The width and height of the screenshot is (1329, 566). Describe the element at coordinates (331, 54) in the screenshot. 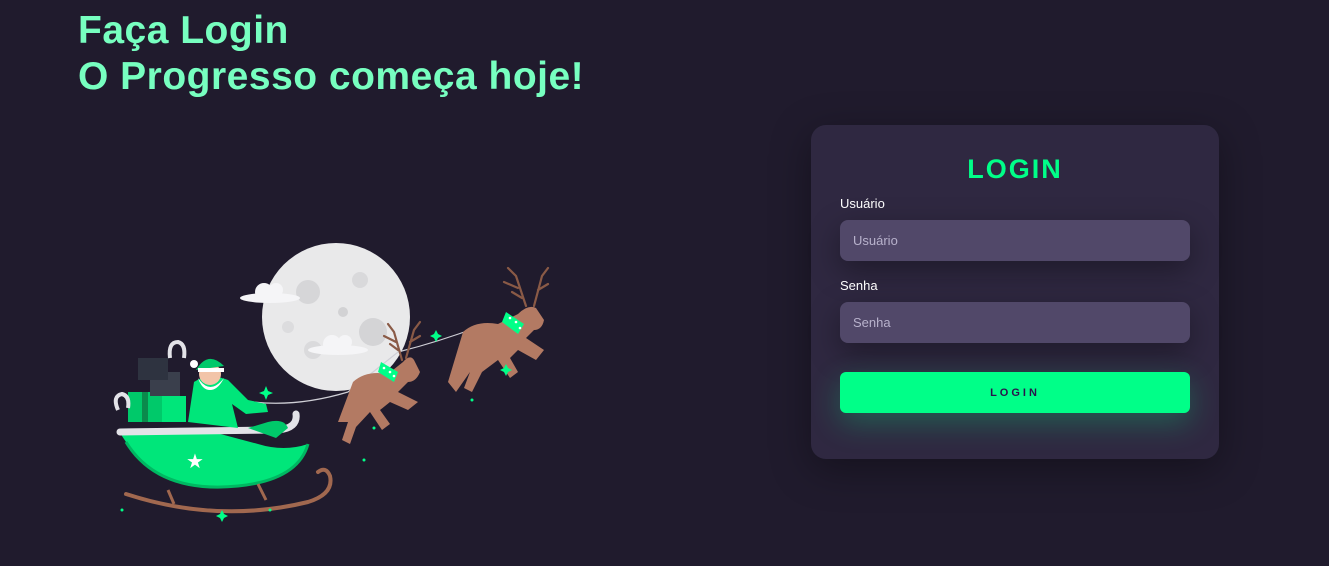

I see `hero-headline: Faça Login O Progresso começa hoje!` at that location.